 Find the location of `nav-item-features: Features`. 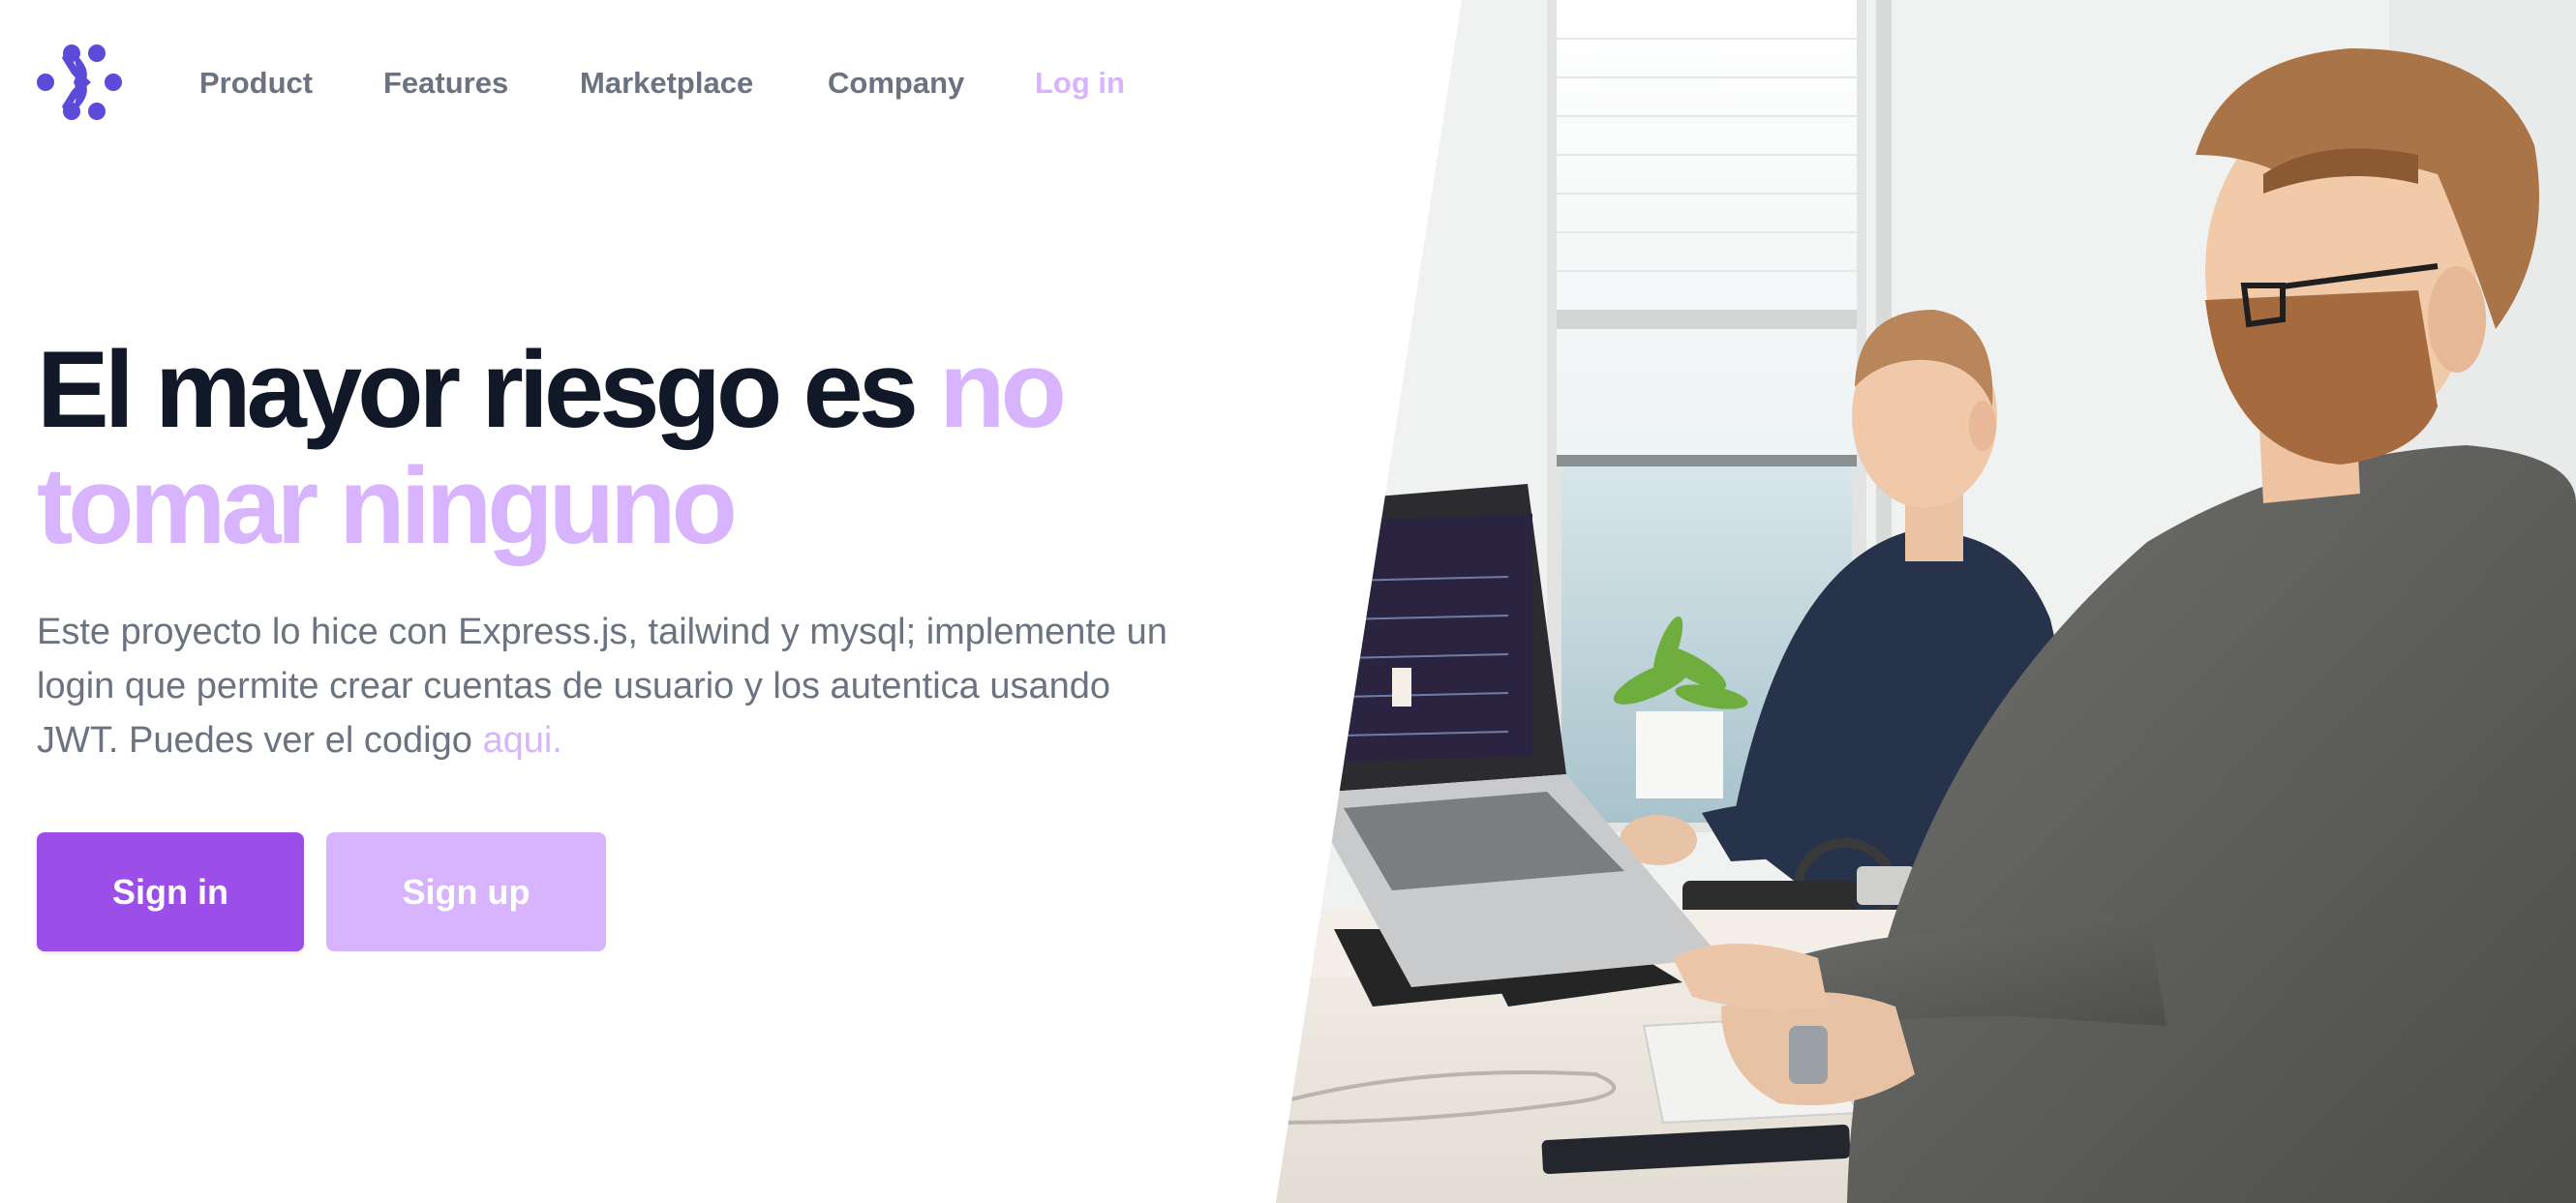

nav-item-features: Features is located at coordinates (445, 83).